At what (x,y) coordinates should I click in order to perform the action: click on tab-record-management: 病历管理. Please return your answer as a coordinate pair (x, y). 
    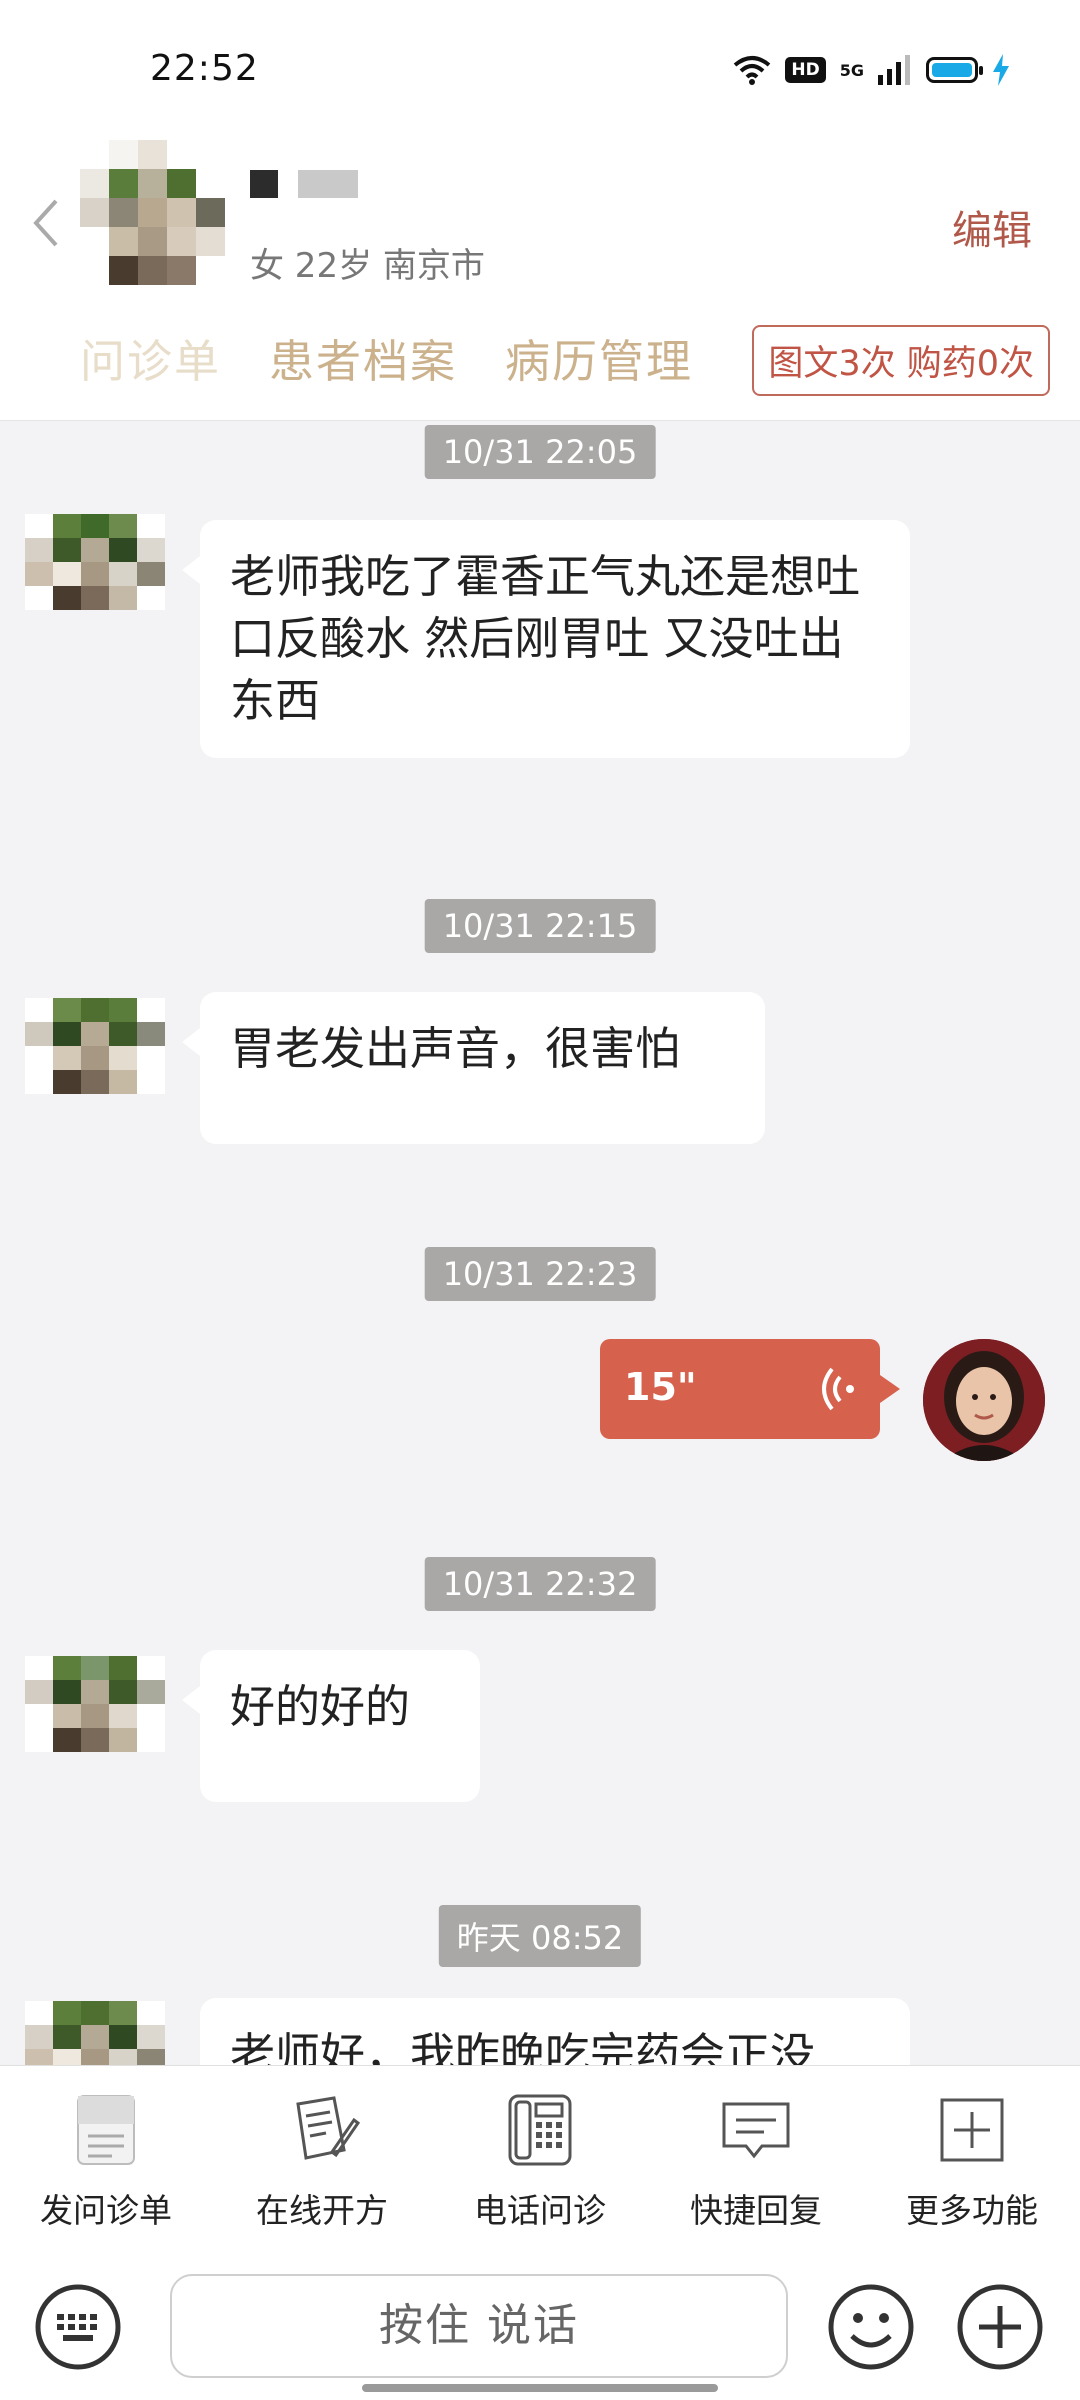
    Looking at the image, I should click on (599, 357).